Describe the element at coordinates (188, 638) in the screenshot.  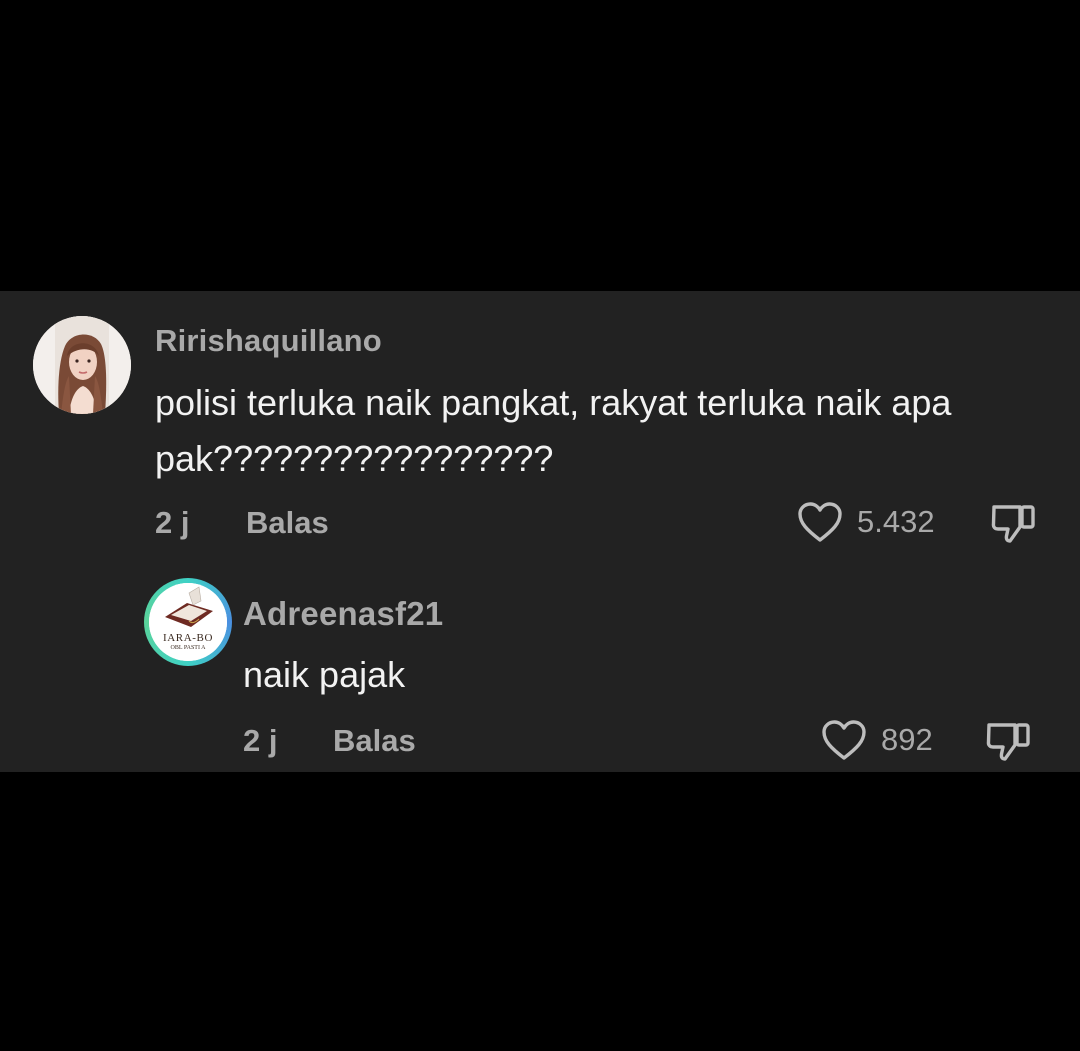
I see `logo-text-top: IARA-BO` at that location.